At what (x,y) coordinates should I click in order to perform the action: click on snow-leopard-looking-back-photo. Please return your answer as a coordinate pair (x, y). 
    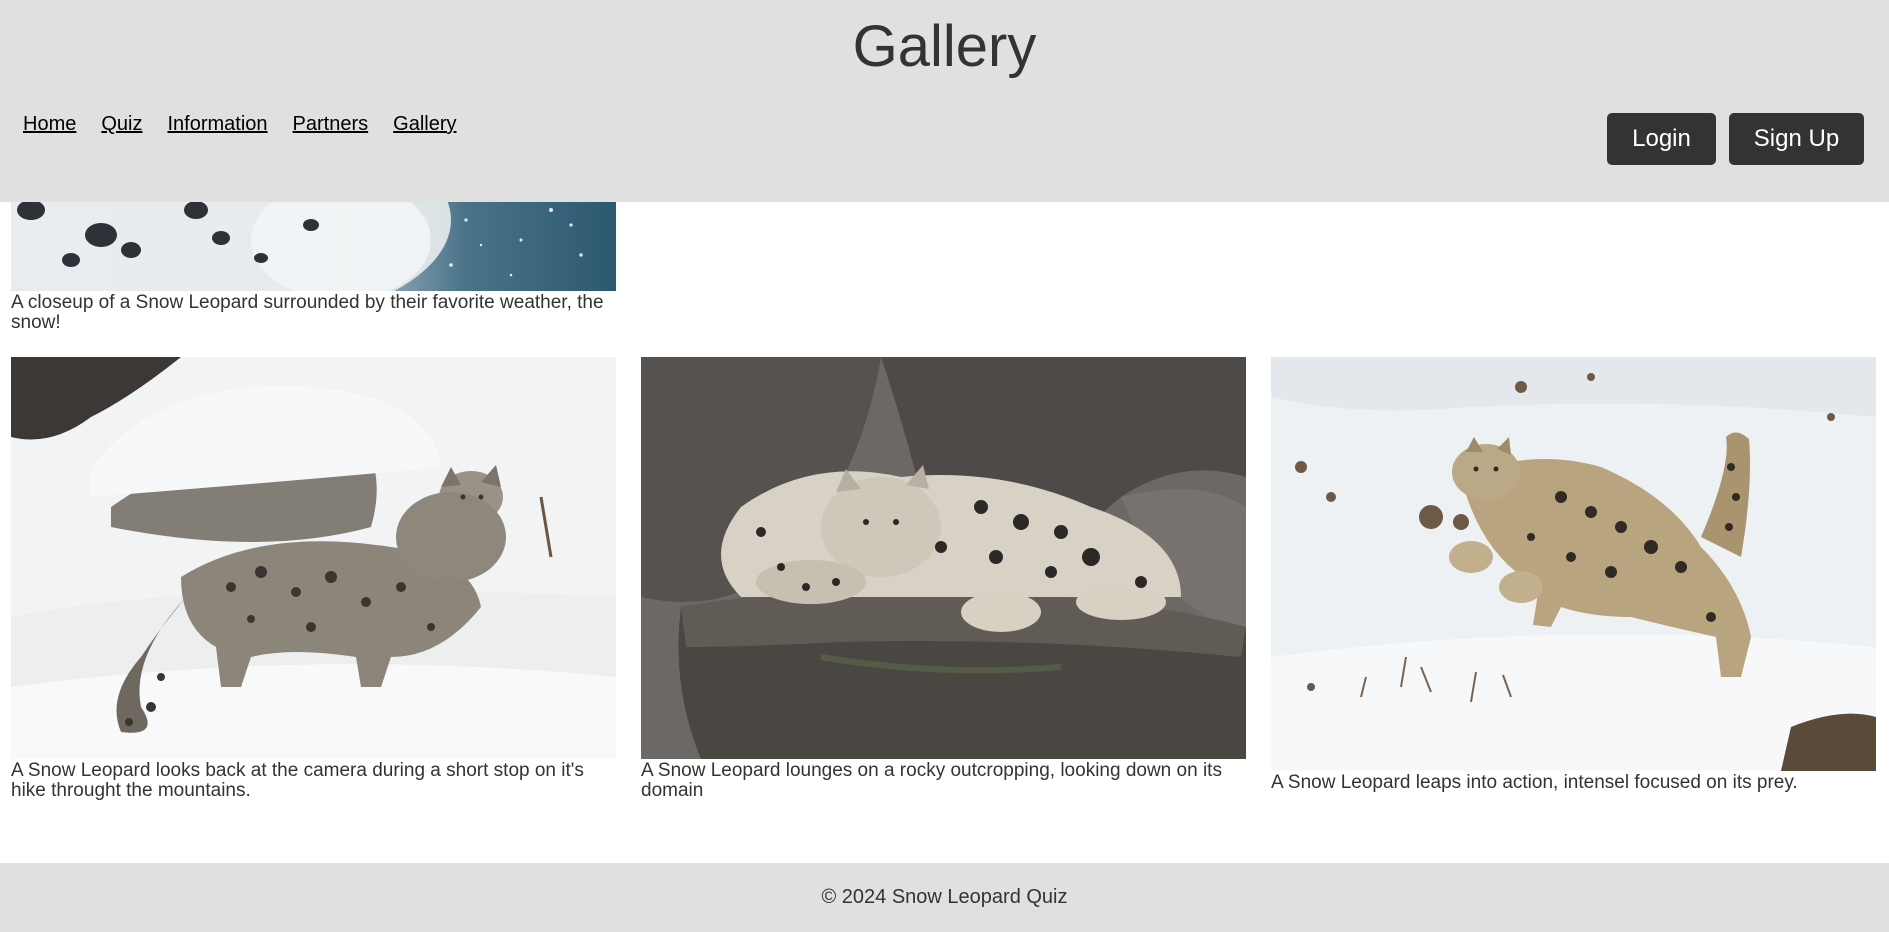
    Looking at the image, I should click on (313, 558).